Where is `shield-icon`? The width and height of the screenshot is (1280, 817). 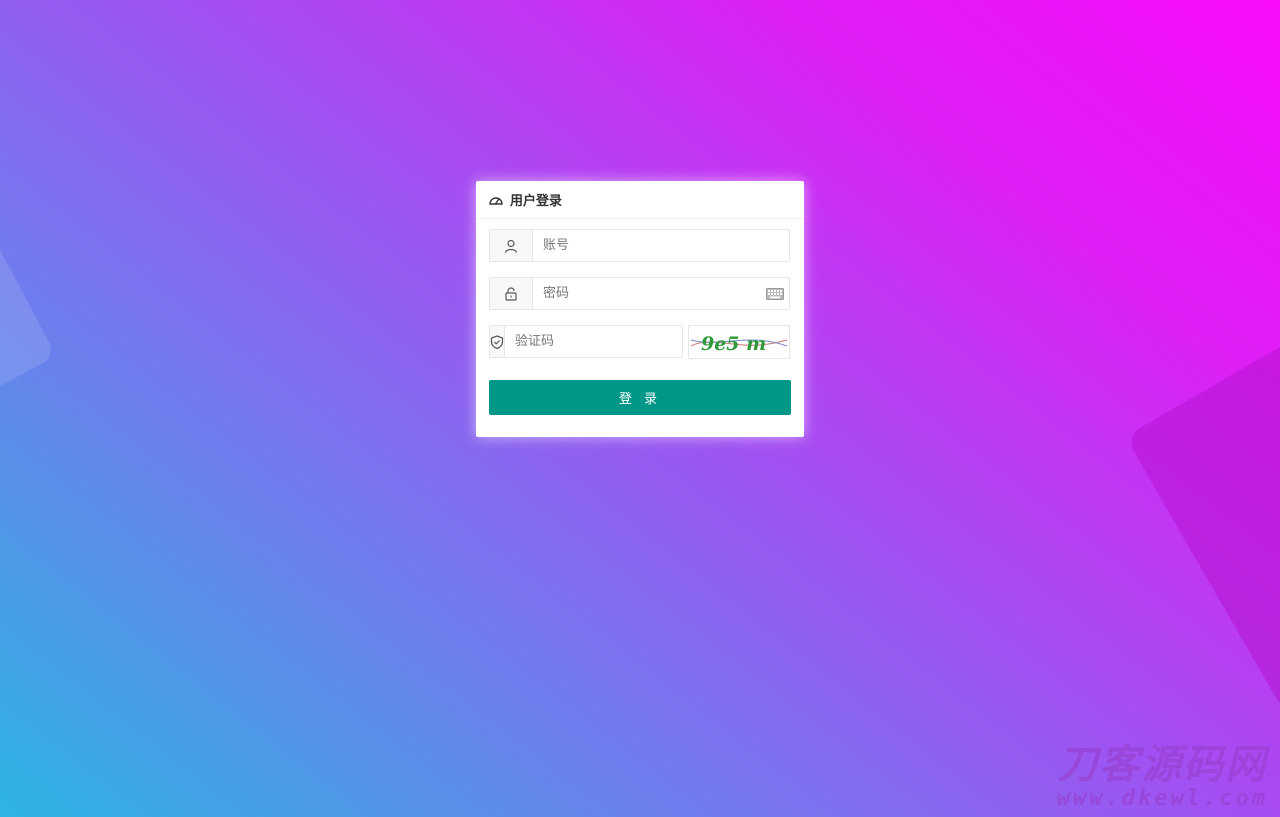
shield-icon is located at coordinates (497, 341).